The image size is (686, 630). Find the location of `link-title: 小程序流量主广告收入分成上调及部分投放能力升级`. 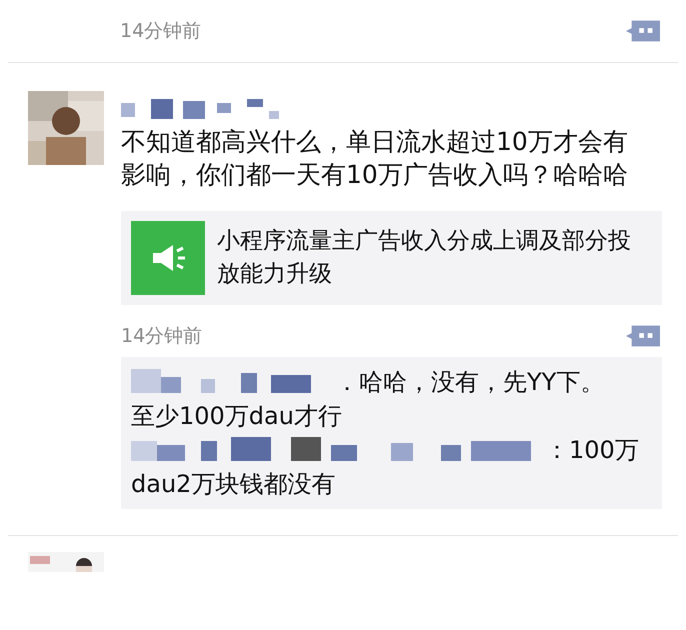

link-title: 小程序流量主广告收入分成上调及部分投放能力升级 is located at coordinates (424, 258).